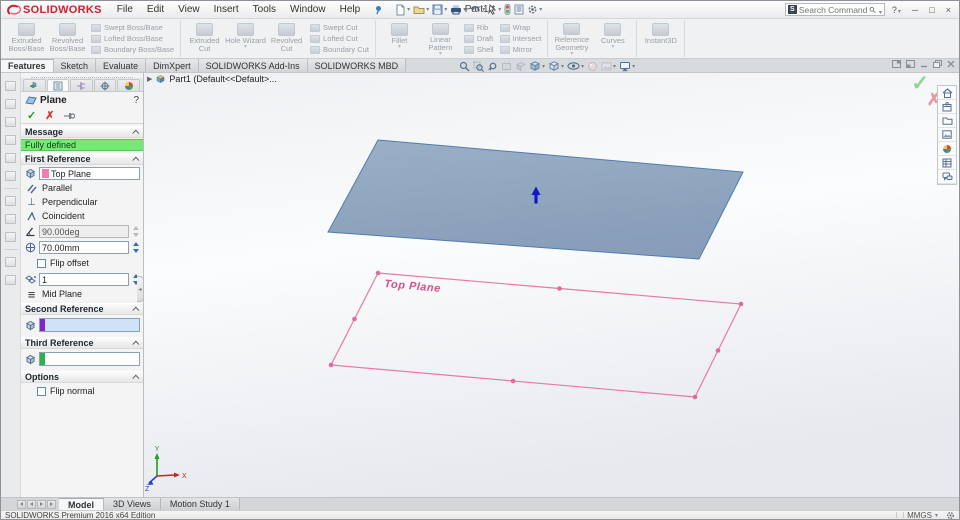 The height and width of the screenshot is (520, 960). What do you see at coordinates (21, 504) in the screenshot?
I see `scroll-first-button` at bounding box center [21, 504].